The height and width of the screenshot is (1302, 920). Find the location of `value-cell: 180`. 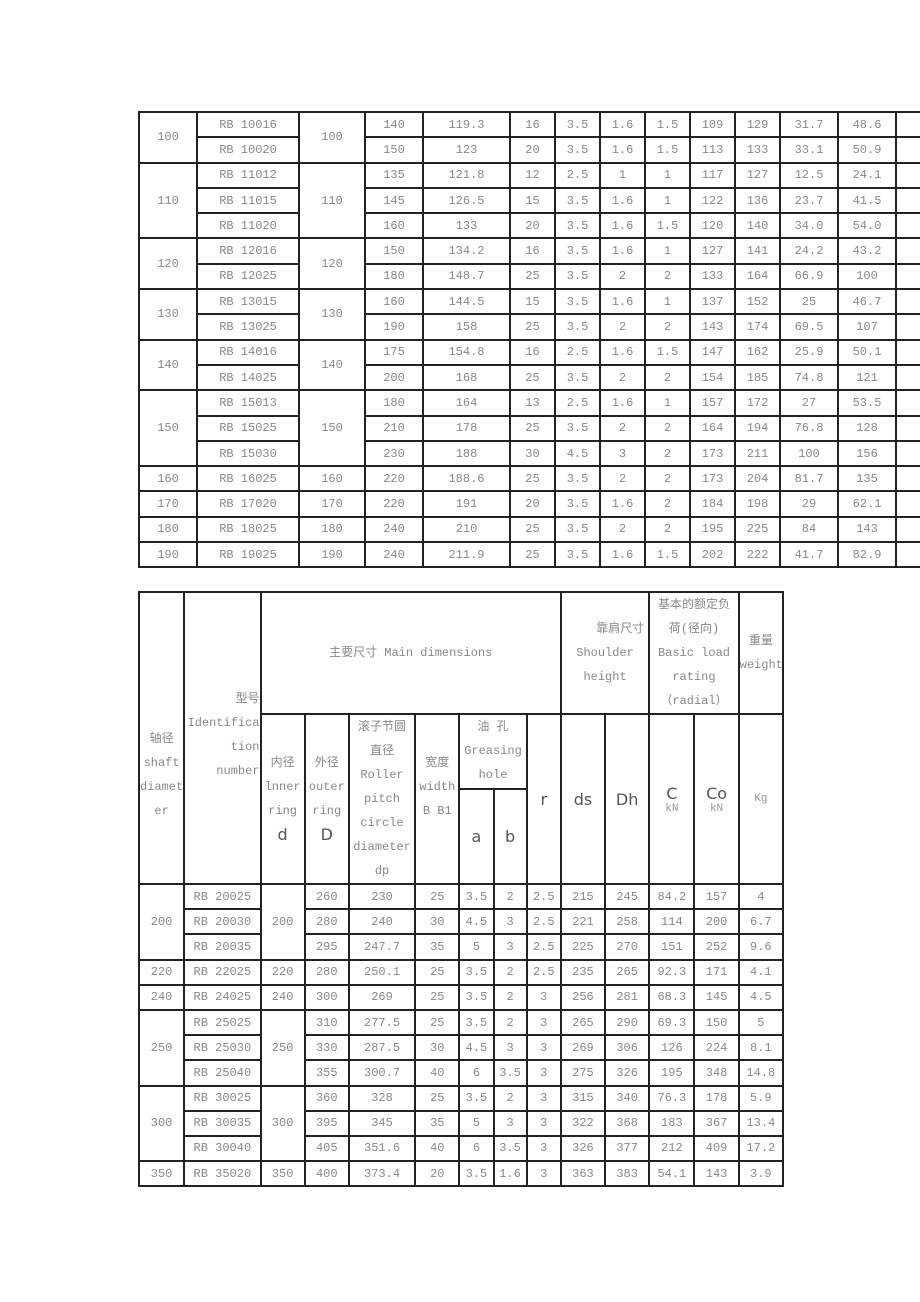

value-cell: 180 is located at coordinates (394, 403).